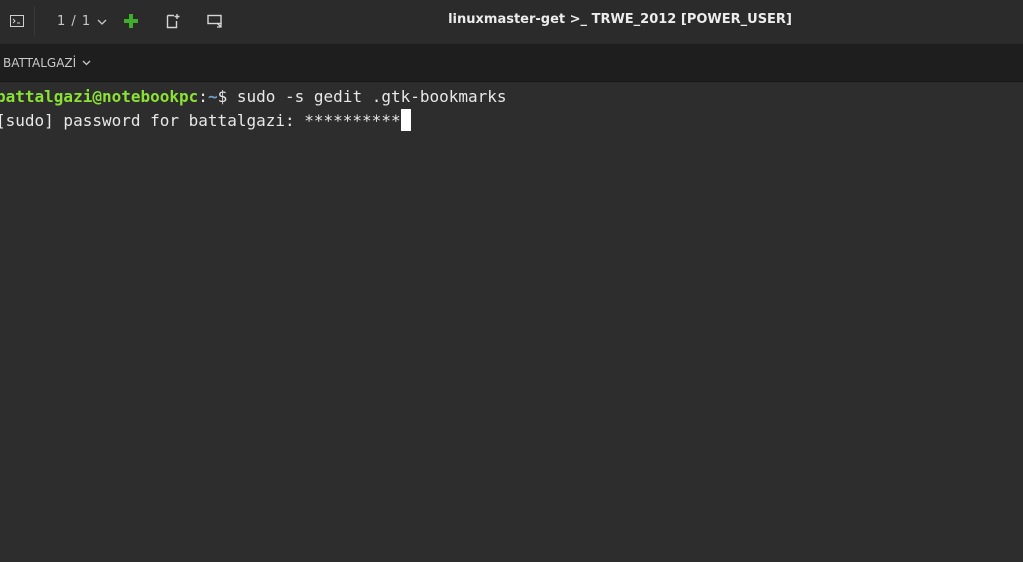 Image resolution: width=1023 pixels, height=562 pixels. What do you see at coordinates (212, 96) in the screenshot?
I see `prompt-path: ~` at bounding box center [212, 96].